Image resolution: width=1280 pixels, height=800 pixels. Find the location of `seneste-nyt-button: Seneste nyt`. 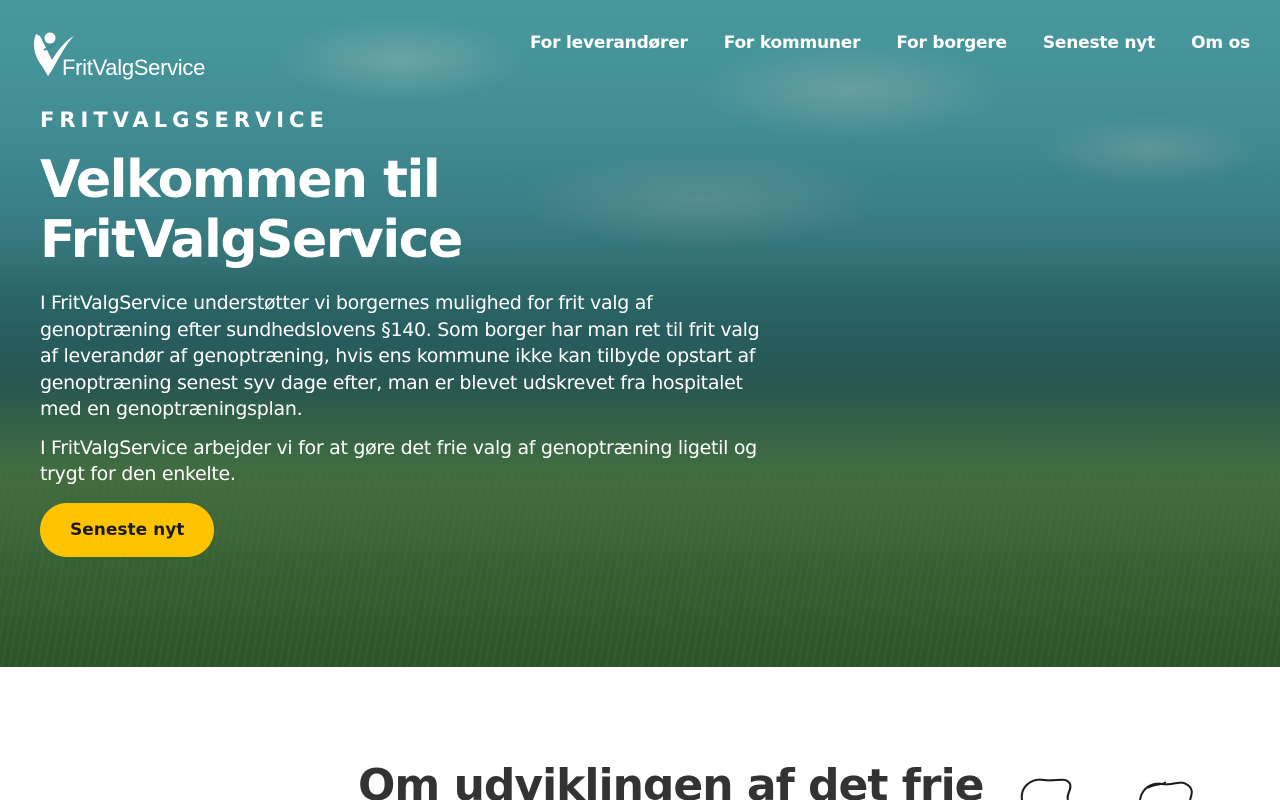

seneste-nyt-button: Seneste nyt is located at coordinates (127, 530).